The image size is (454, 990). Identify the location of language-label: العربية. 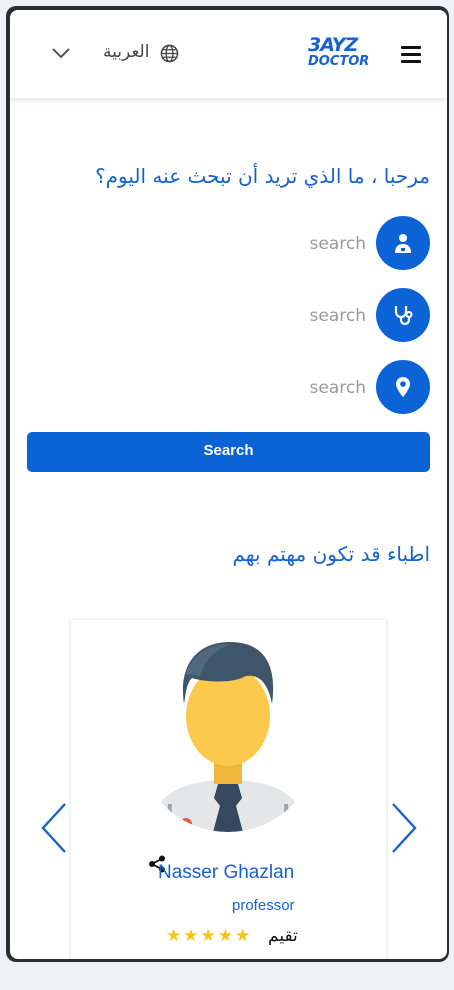
(126, 52).